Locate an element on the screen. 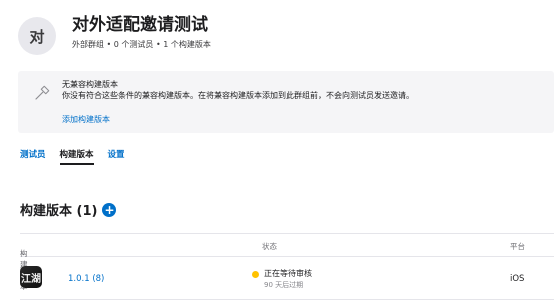 The image size is (554, 306). build-expiry: 90 天后过期 is located at coordinates (284, 285).